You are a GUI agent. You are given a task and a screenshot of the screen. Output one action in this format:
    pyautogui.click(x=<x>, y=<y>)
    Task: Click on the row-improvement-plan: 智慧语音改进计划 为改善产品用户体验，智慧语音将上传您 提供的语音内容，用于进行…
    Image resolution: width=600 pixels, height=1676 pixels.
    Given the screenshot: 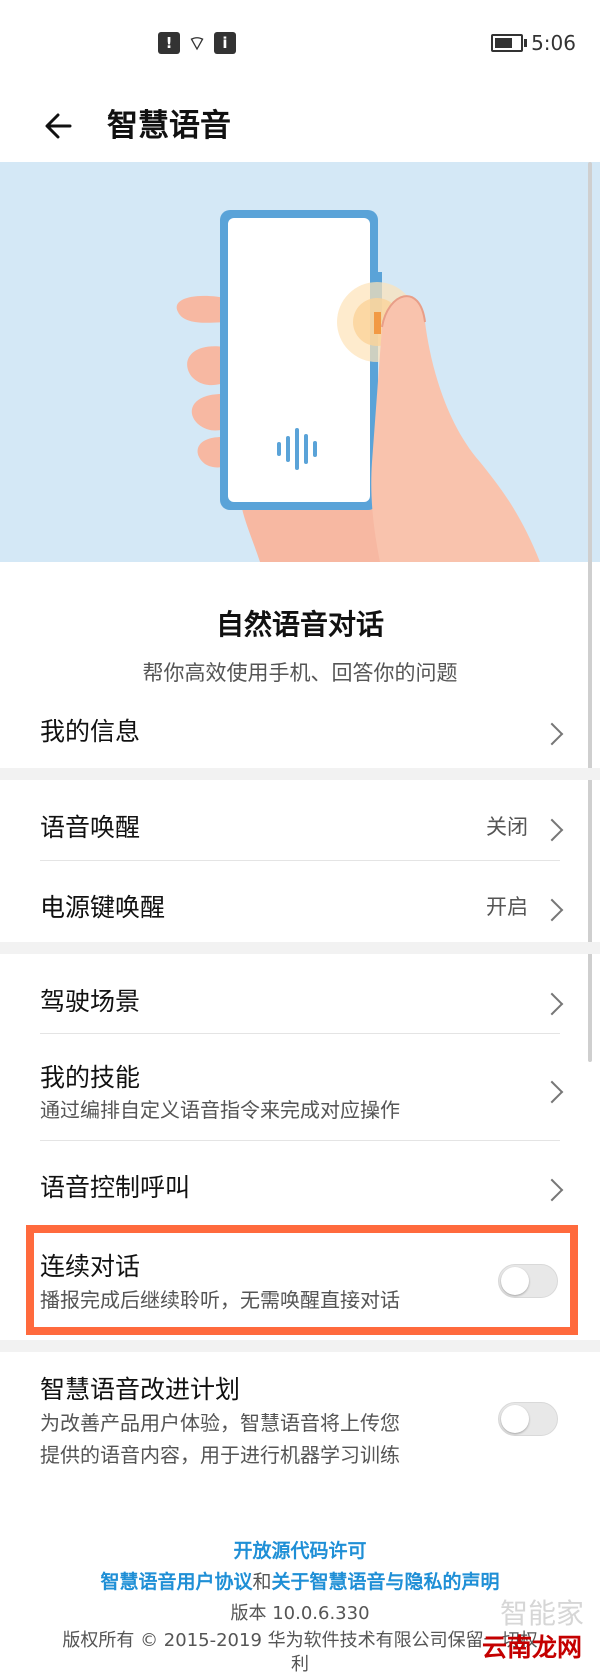 What is the action you would take?
    pyautogui.click(x=300, y=1420)
    